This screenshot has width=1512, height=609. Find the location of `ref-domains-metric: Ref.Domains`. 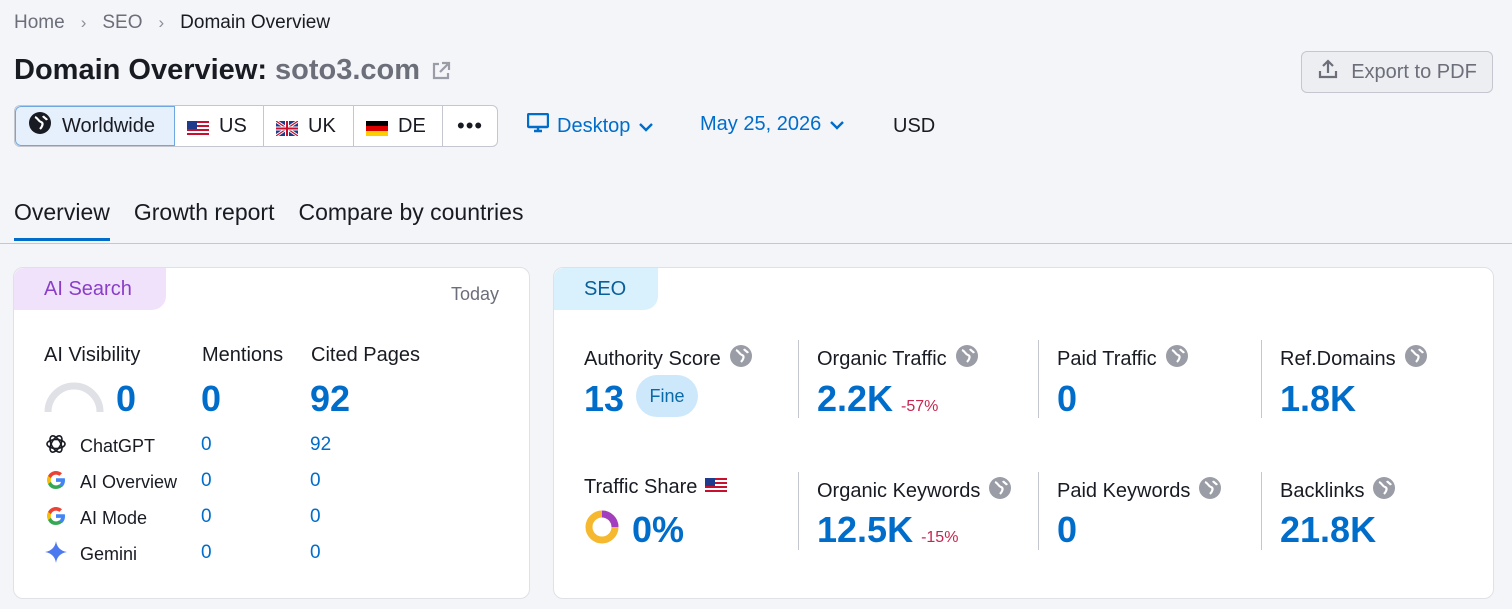

ref-domains-metric: Ref.Domains is located at coordinates (1354, 359).